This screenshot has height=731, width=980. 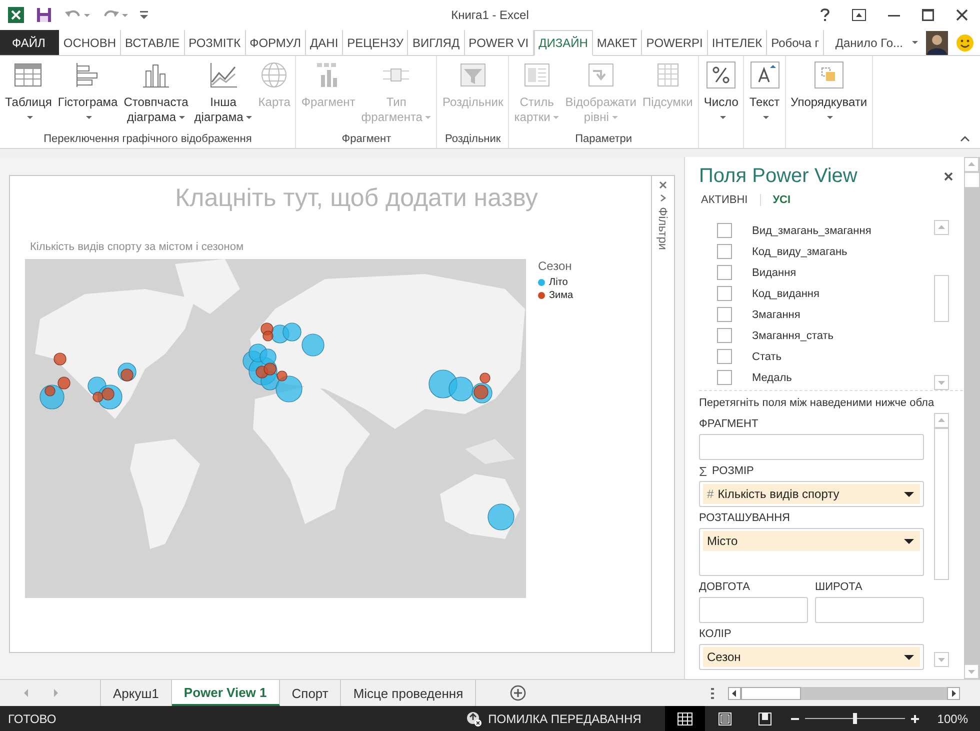 I want to click on save-icon, so click(x=44, y=15).